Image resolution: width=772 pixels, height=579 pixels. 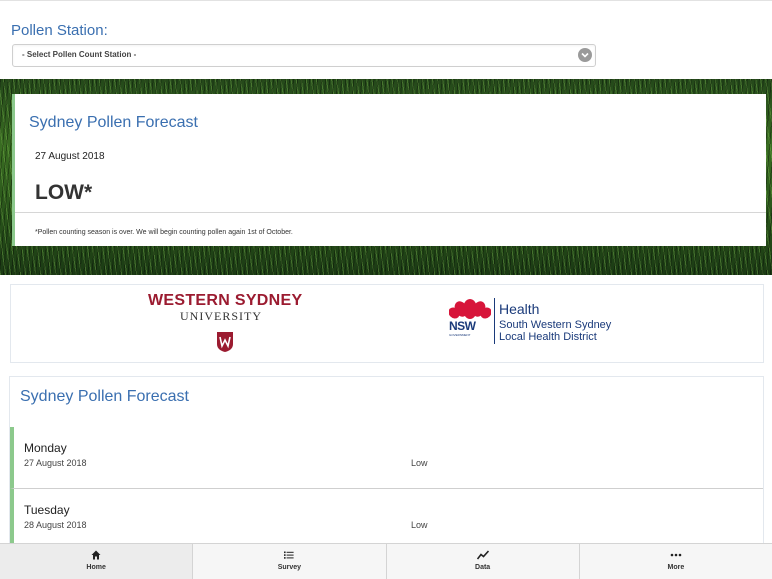 What do you see at coordinates (59, 30) in the screenshot?
I see `station-label: Pollen Station:` at bounding box center [59, 30].